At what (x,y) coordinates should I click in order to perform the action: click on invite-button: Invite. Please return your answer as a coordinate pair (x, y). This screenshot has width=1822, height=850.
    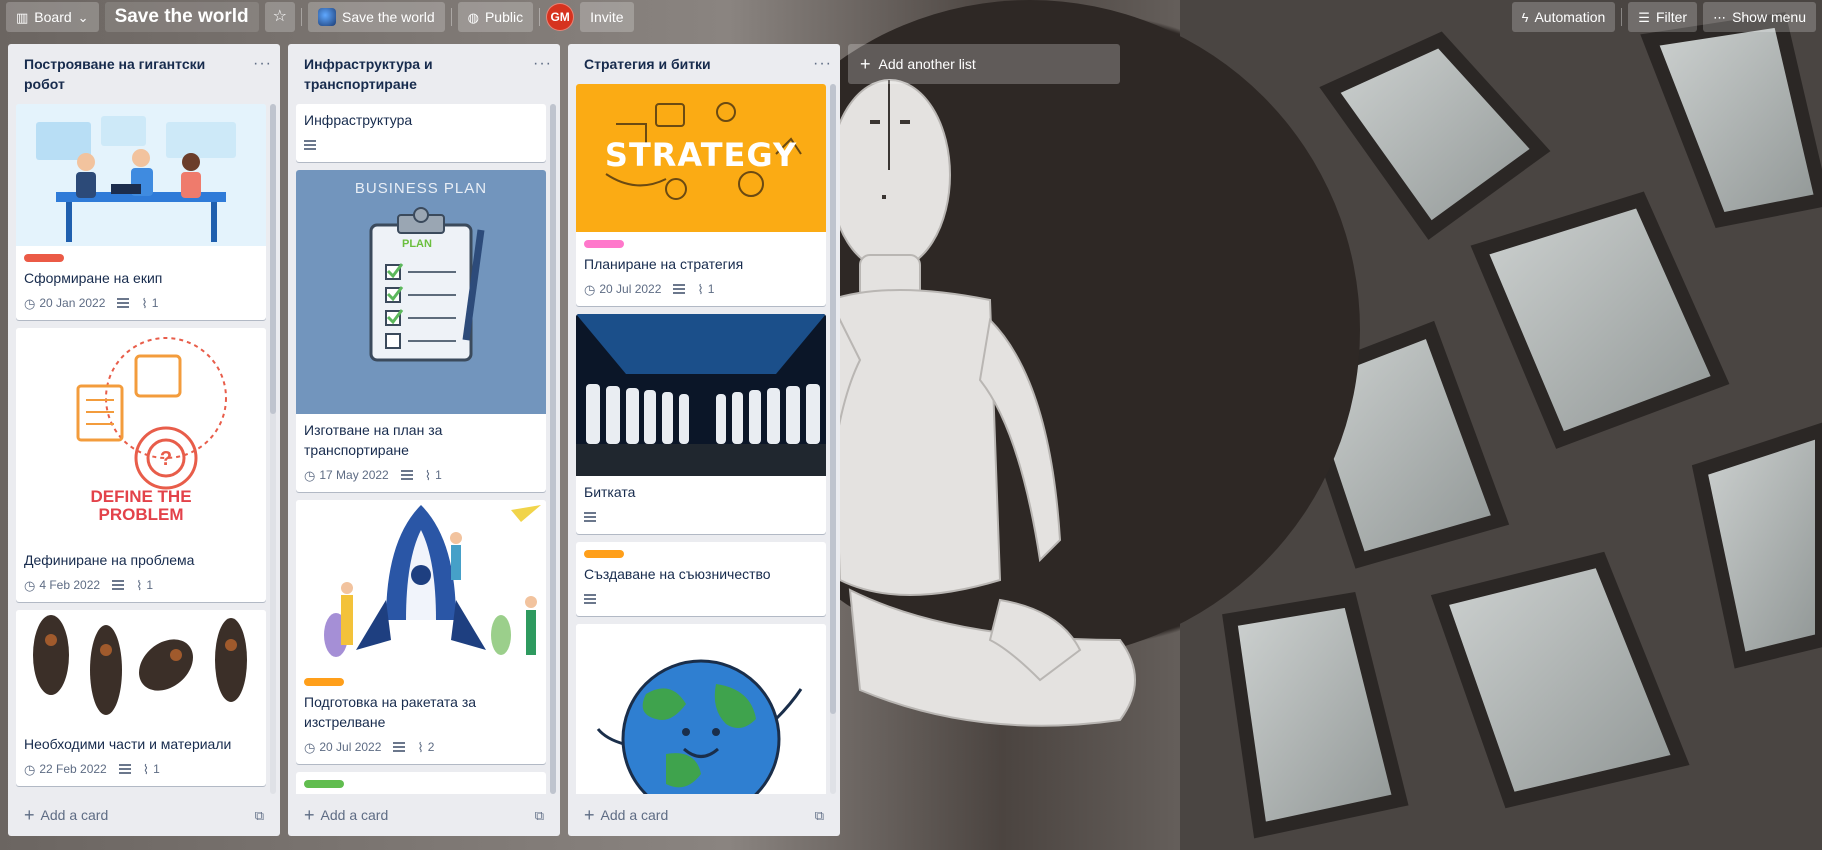
    Looking at the image, I should click on (607, 17).